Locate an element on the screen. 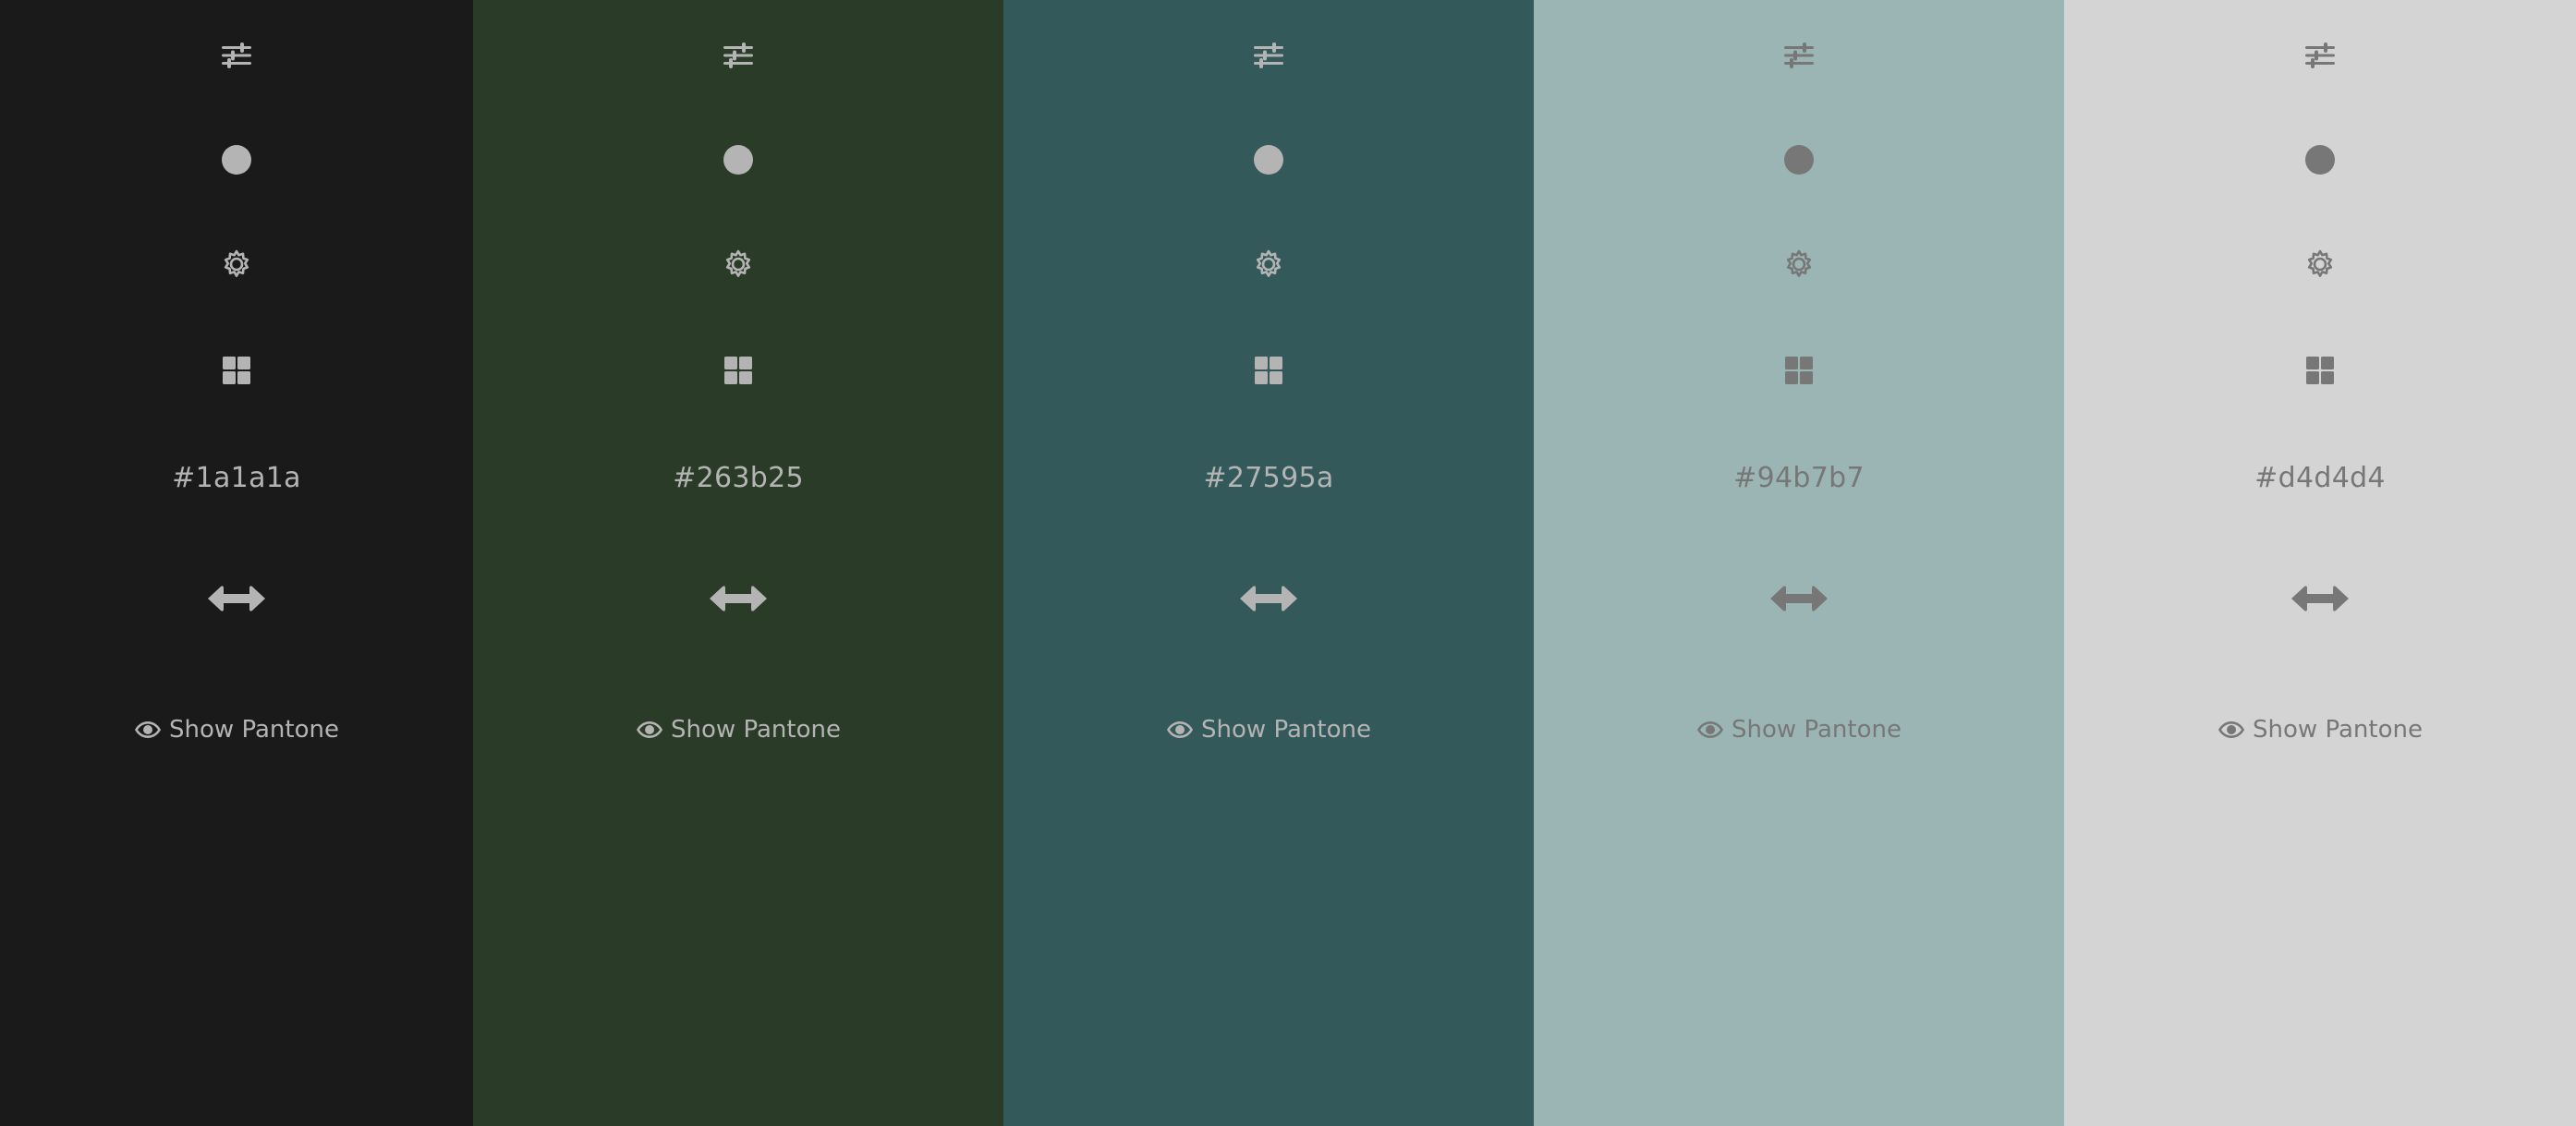 This screenshot has width=2576, height=1126. hex-value: #27595a is located at coordinates (1268, 478).